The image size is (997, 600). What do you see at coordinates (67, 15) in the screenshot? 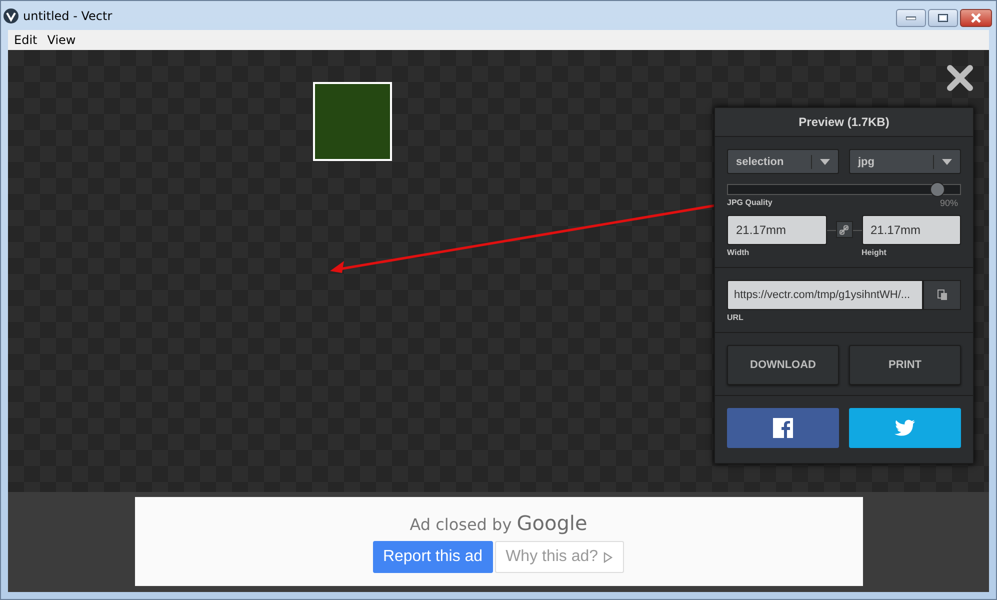
I see `window-title: untitled - Vectr` at bounding box center [67, 15].